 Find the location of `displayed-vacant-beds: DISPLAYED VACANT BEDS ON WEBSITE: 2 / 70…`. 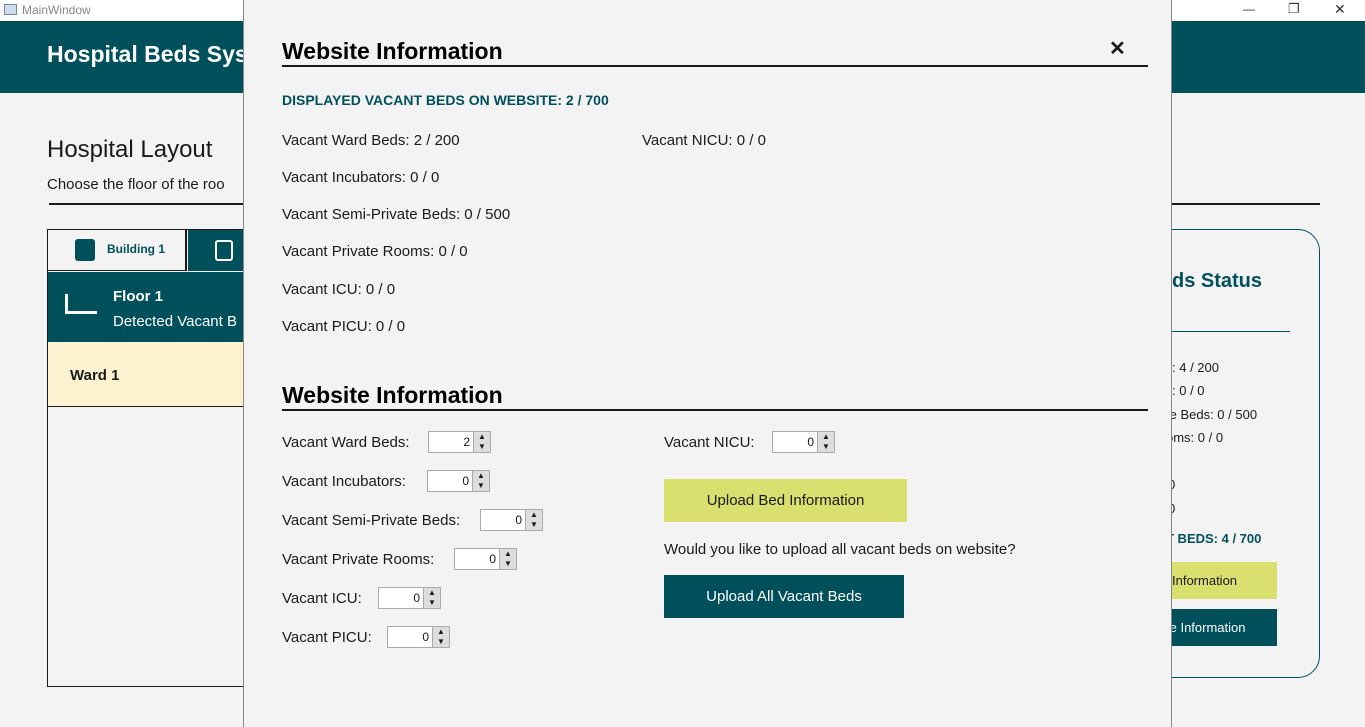

displayed-vacant-beds: DISPLAYED VACANT BEDS ON WEBSITE: 2 / 70… is located at coordinates (445, 100).